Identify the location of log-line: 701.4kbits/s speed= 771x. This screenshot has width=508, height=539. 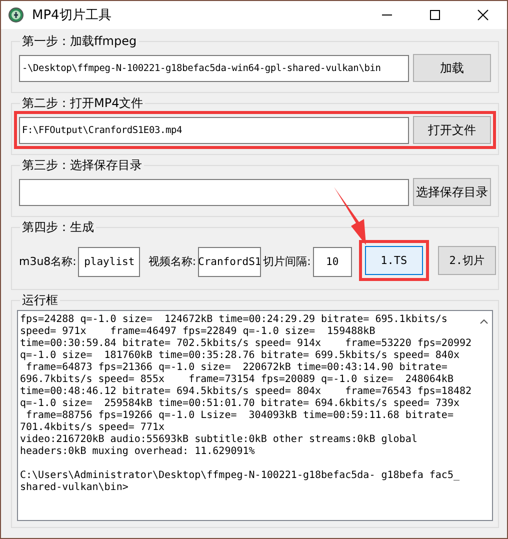
(93, 428).